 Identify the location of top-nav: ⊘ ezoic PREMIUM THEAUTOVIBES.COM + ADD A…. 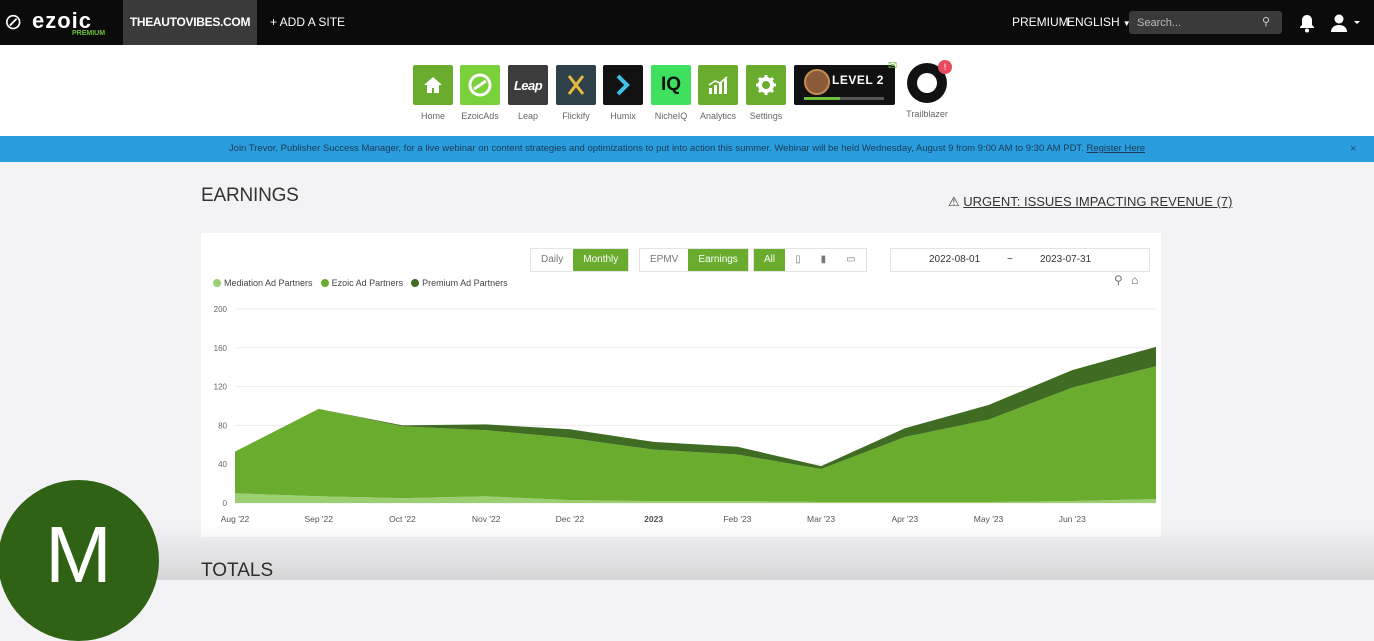
(687, 22).